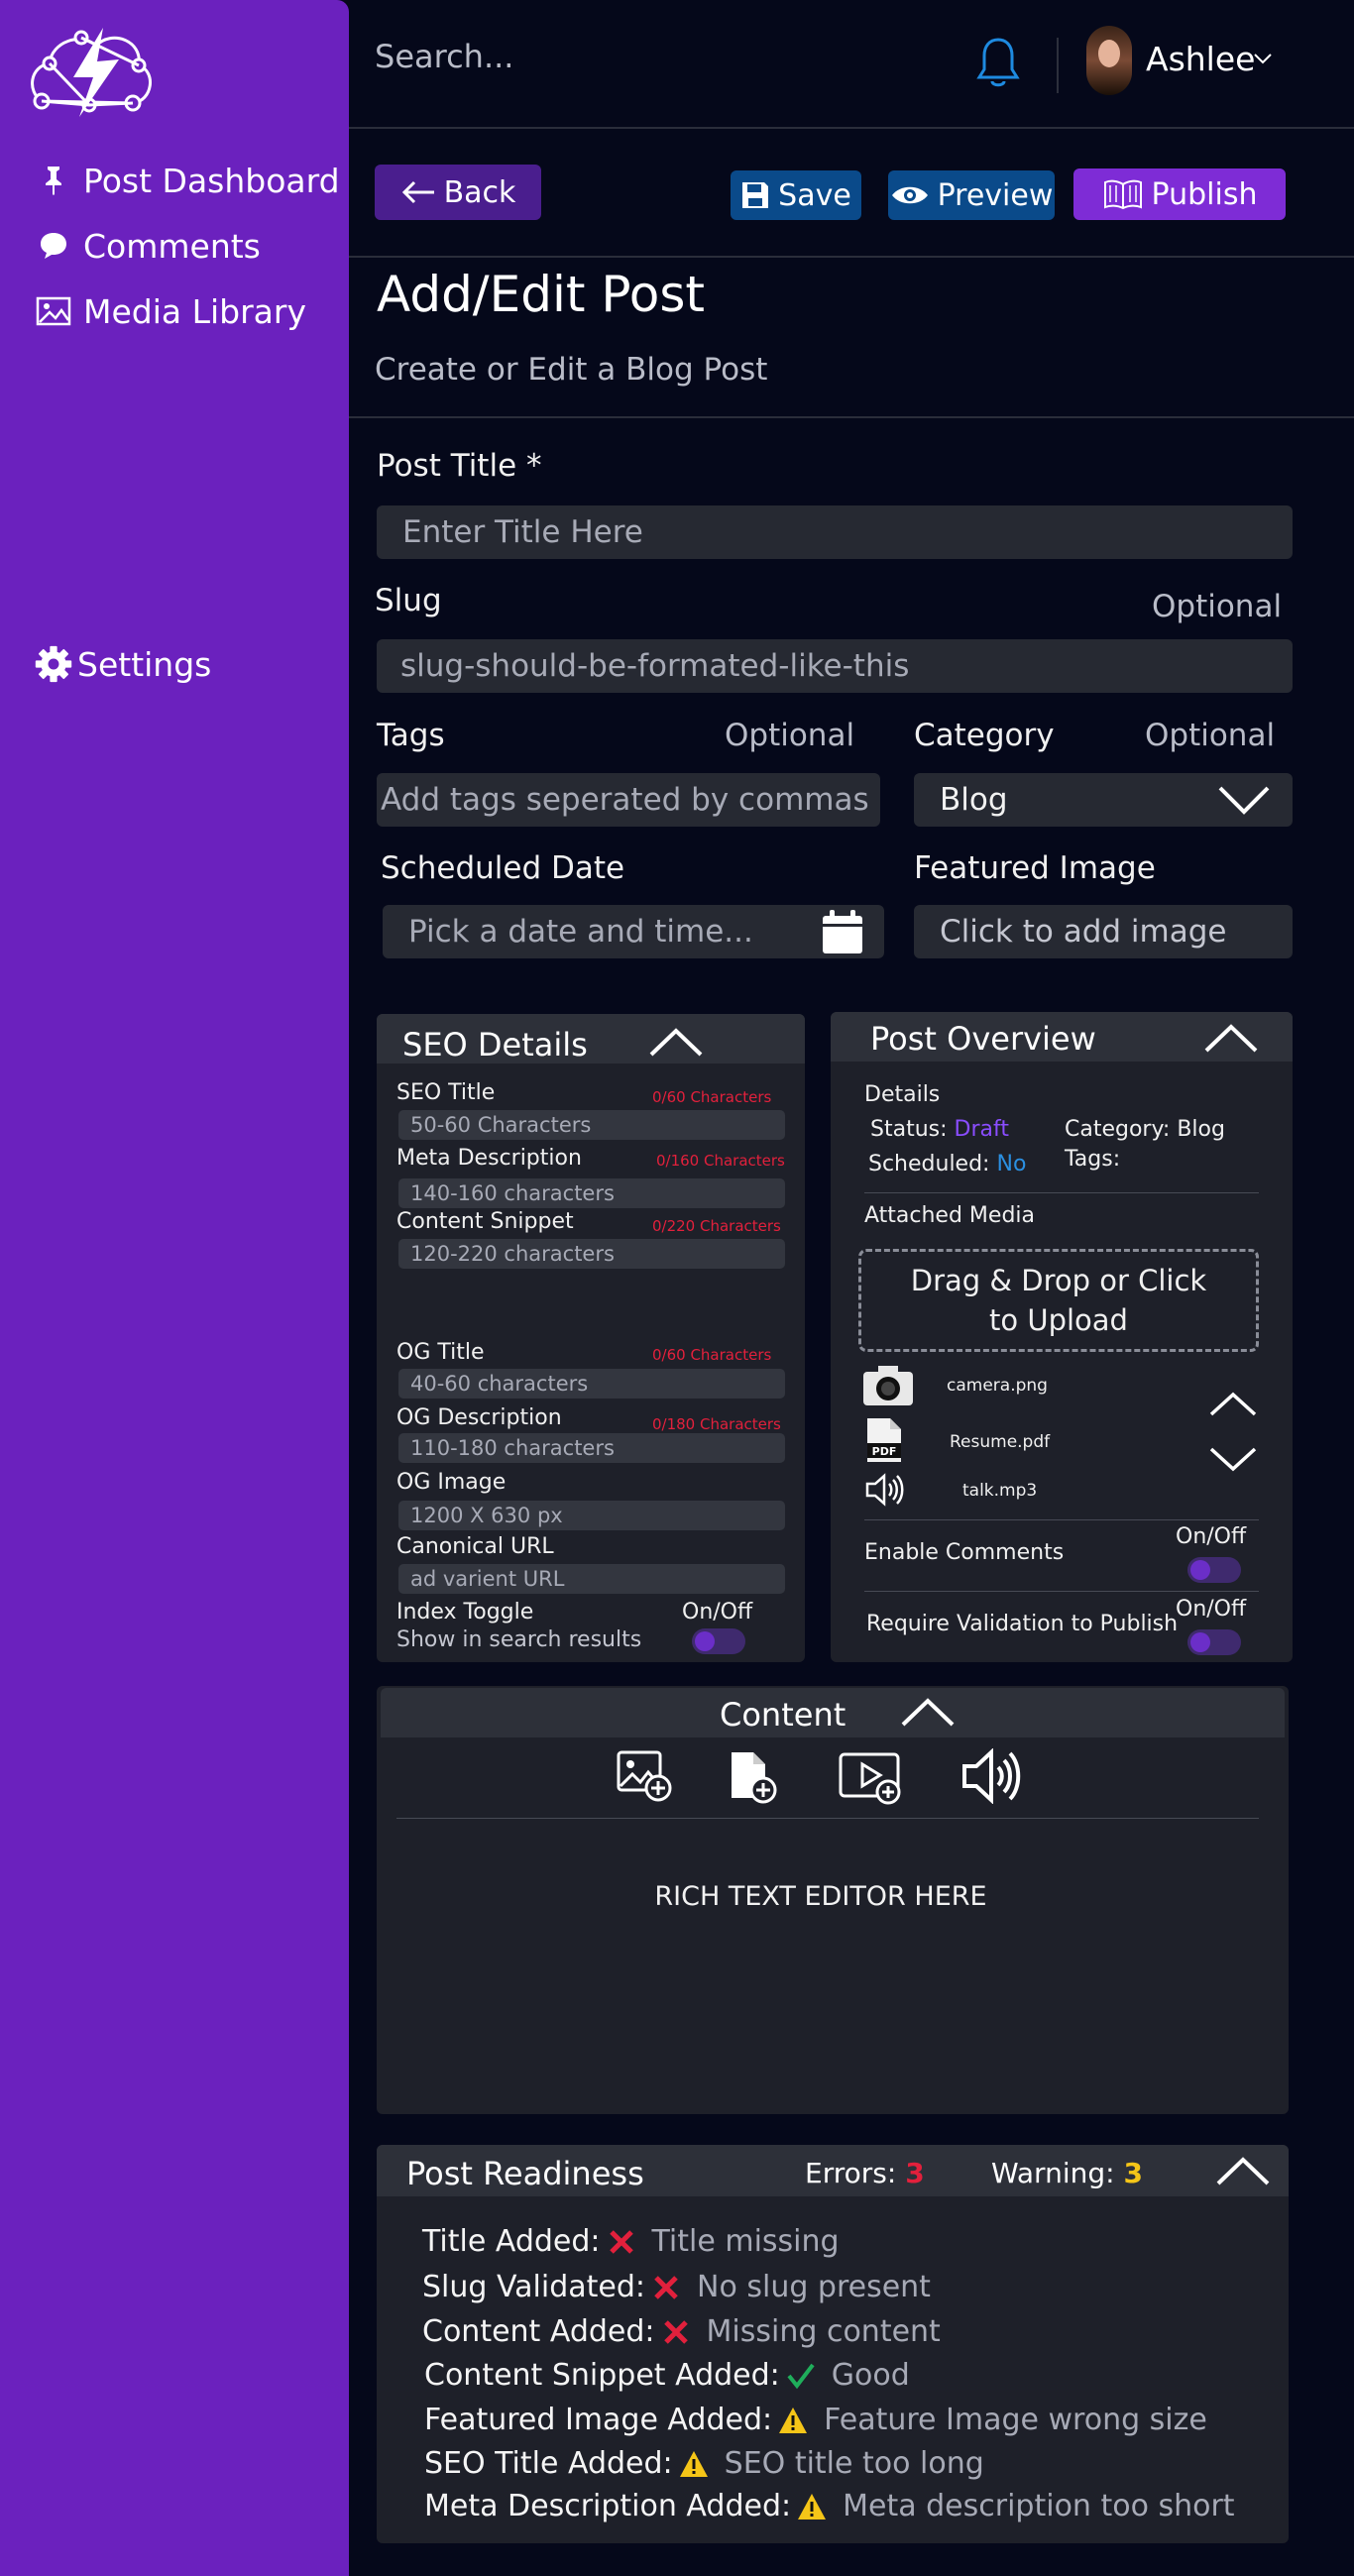 The height and width of the screenshot is (2576, 1354). Describe the element at coordinates (591, 1579) in the screenshot. I see `canonical-url-input: ad varient URL` at that location.